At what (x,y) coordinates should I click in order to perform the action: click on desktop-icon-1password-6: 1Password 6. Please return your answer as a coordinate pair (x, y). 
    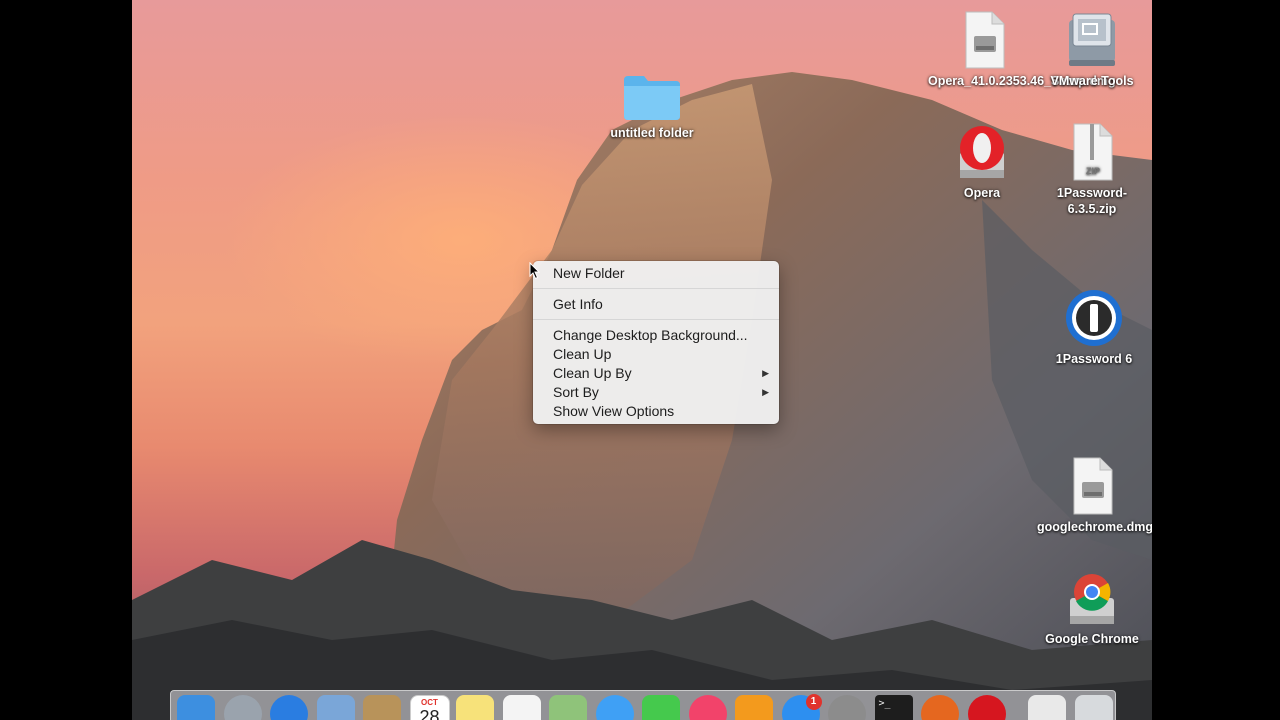
    Looking at the image, I should click on (1094, 327).